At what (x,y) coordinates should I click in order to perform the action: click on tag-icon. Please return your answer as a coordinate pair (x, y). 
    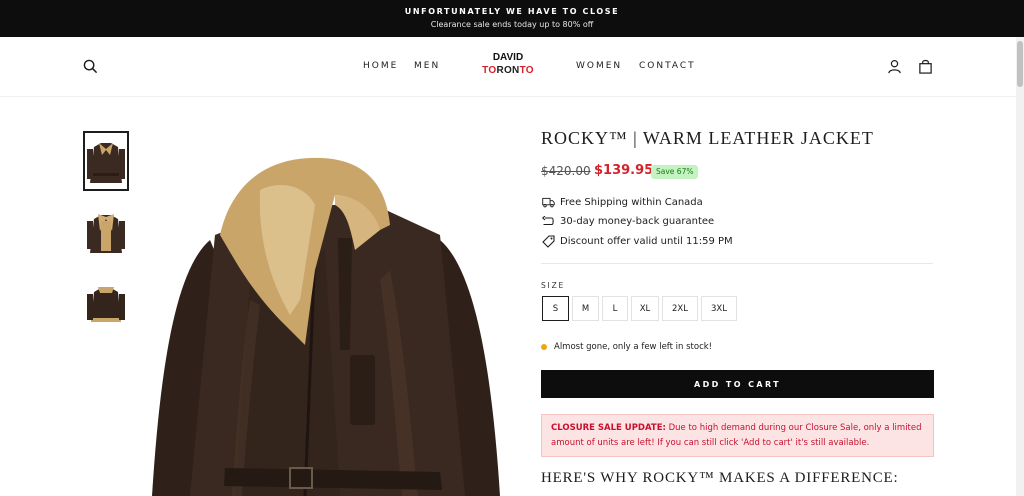
    Looking at the image, I should click on (548, 241).